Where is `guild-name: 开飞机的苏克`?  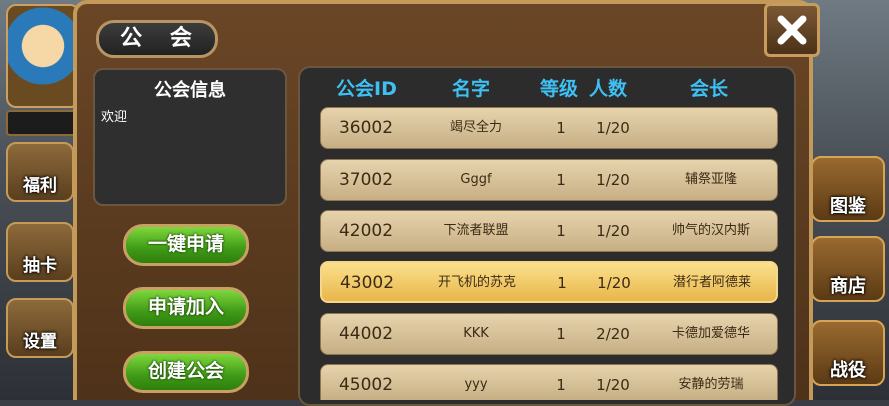 guild-name: 开飞机的苏克 is located at coordinates (476, 282).